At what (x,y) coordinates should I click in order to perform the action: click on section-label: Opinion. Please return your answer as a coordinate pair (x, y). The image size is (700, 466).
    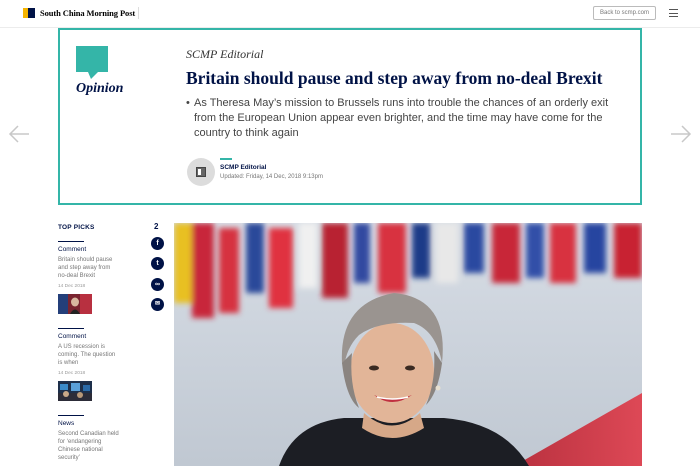
    Looking at the image, I should click on (99, 89).